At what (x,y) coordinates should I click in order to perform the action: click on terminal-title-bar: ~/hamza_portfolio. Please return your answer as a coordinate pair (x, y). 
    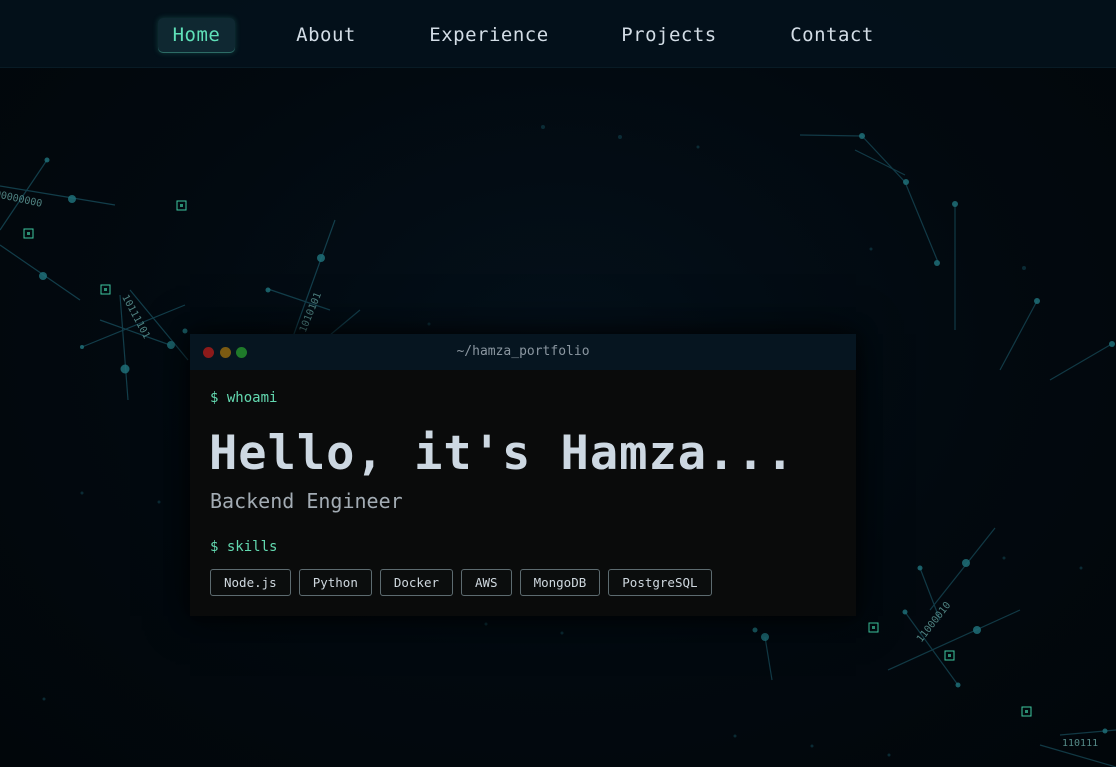
    Looking at the image, I should click on (523, 352).